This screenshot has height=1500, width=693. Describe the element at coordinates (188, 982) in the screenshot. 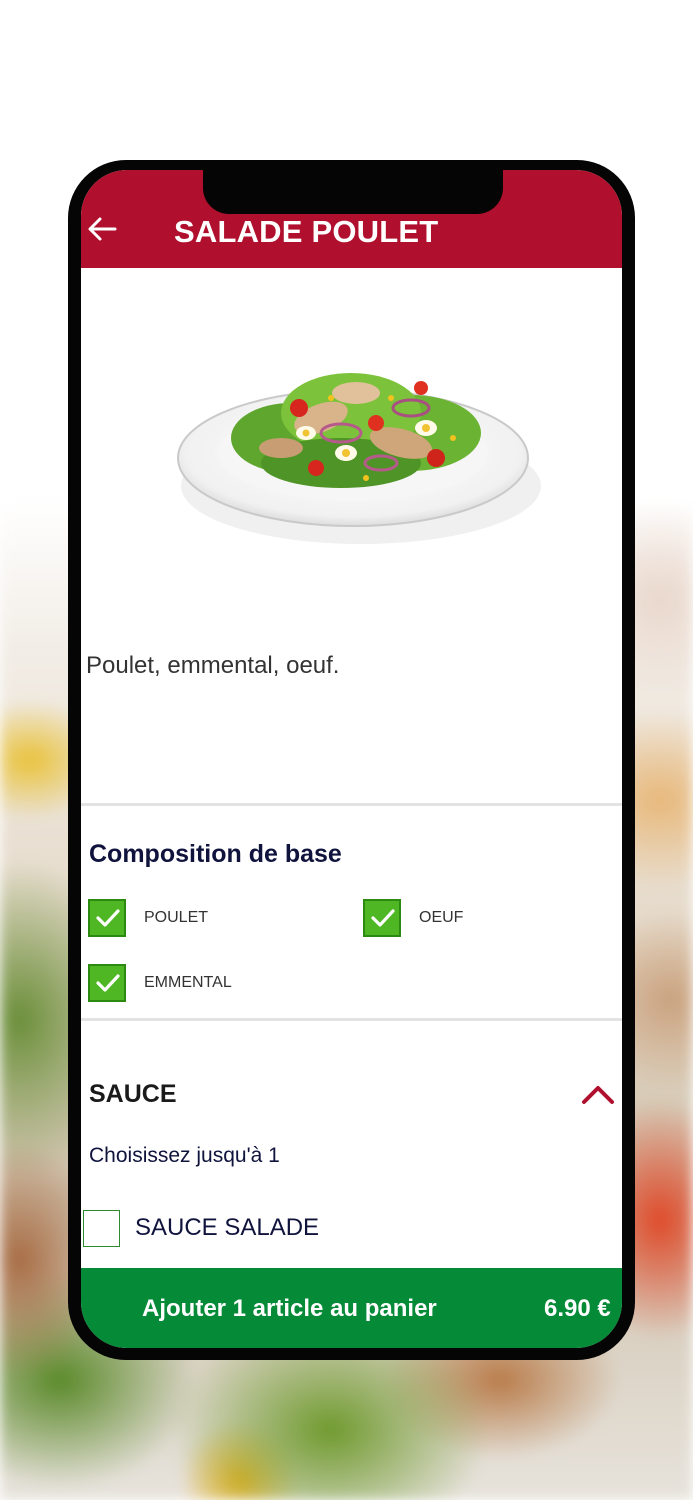

I see `ingredient-label: EMMENTAL` at that location.